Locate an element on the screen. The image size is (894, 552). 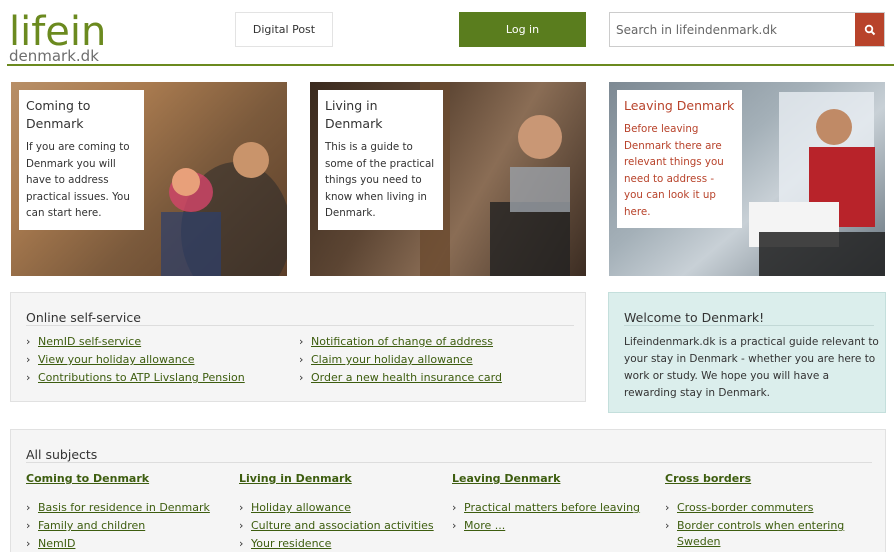
subject-link-label: Holiday allowance is located at coordinates (301, 507).